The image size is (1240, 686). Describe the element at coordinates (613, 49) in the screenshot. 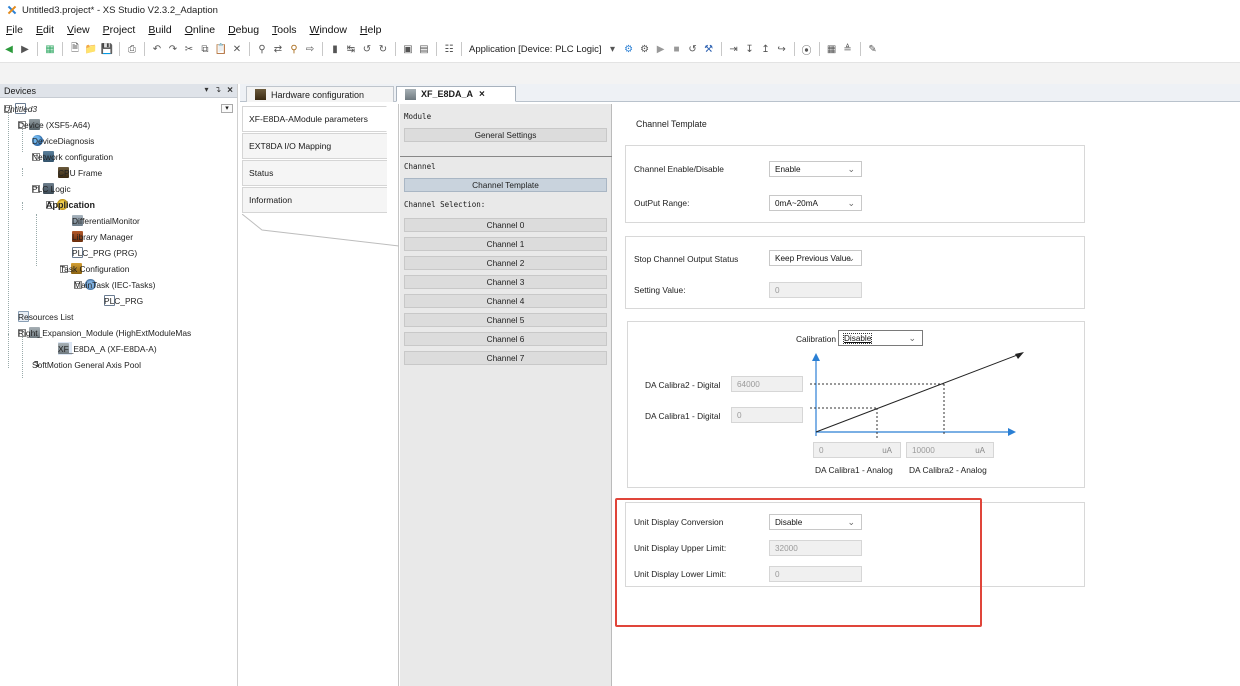

I see `dropdown-arrow-icon: ▾` at that location.